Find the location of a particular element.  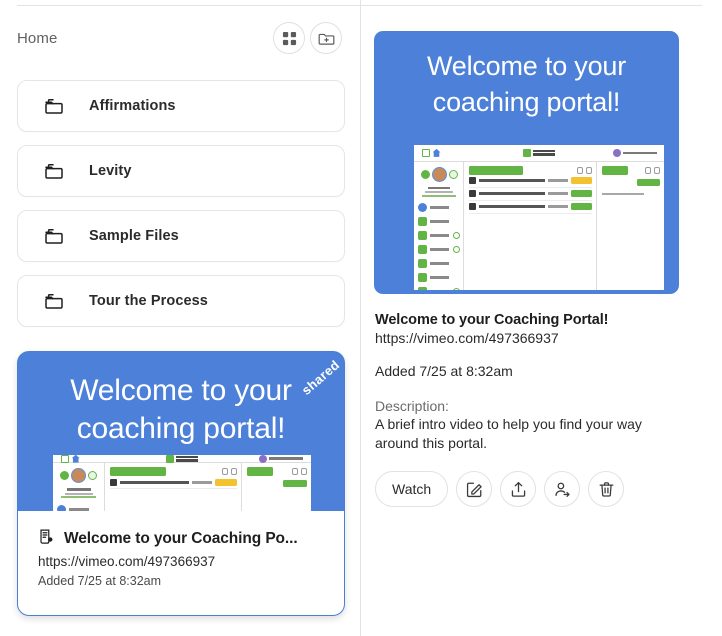

media-card-hero-title: Welcome to your coaching portal! is located at coordinates (181, 409).